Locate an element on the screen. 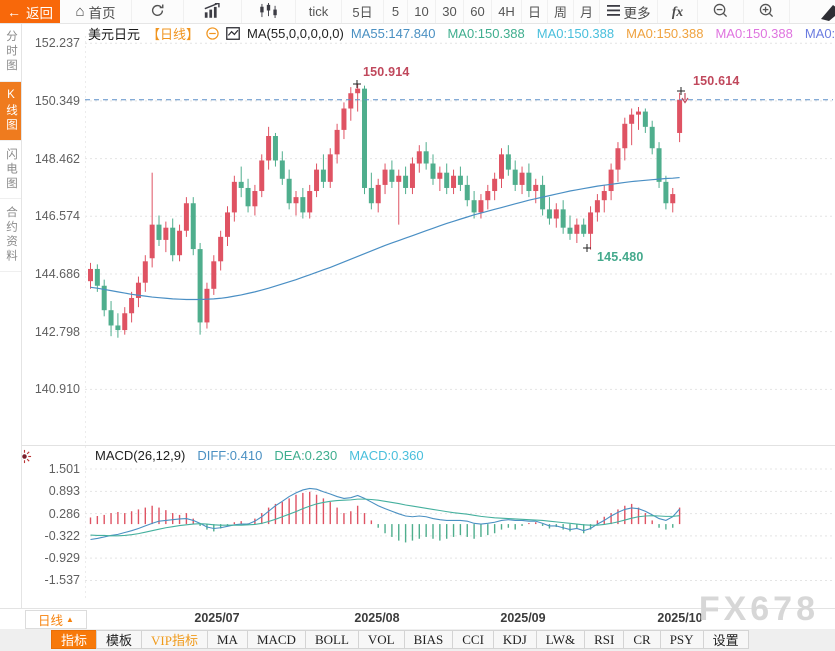  zoom-in-icon is located at coordinates (766, 12).